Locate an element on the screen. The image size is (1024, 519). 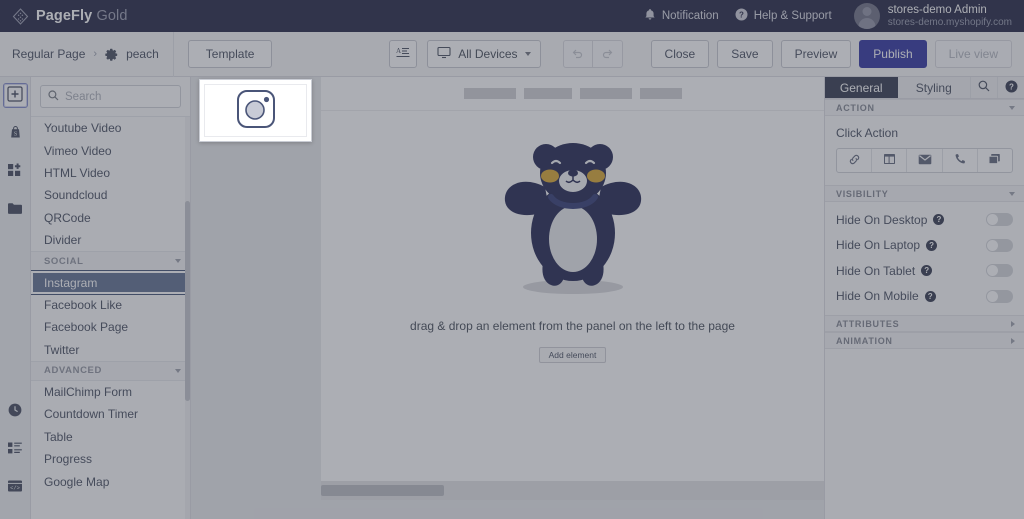
canvas-scroll-thumb is located at coordinates (382, 490).